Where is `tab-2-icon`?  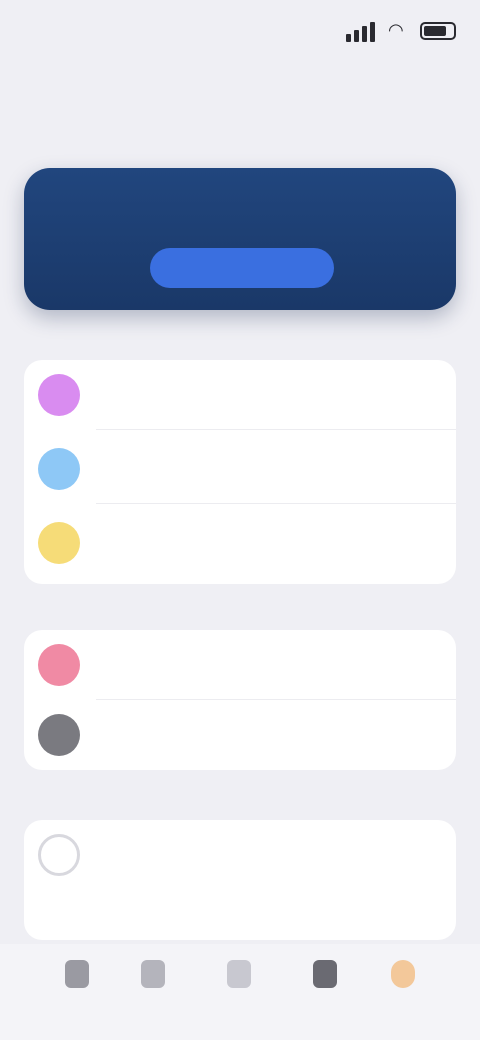 tab-2-icon is located at coordinates (153, 974).